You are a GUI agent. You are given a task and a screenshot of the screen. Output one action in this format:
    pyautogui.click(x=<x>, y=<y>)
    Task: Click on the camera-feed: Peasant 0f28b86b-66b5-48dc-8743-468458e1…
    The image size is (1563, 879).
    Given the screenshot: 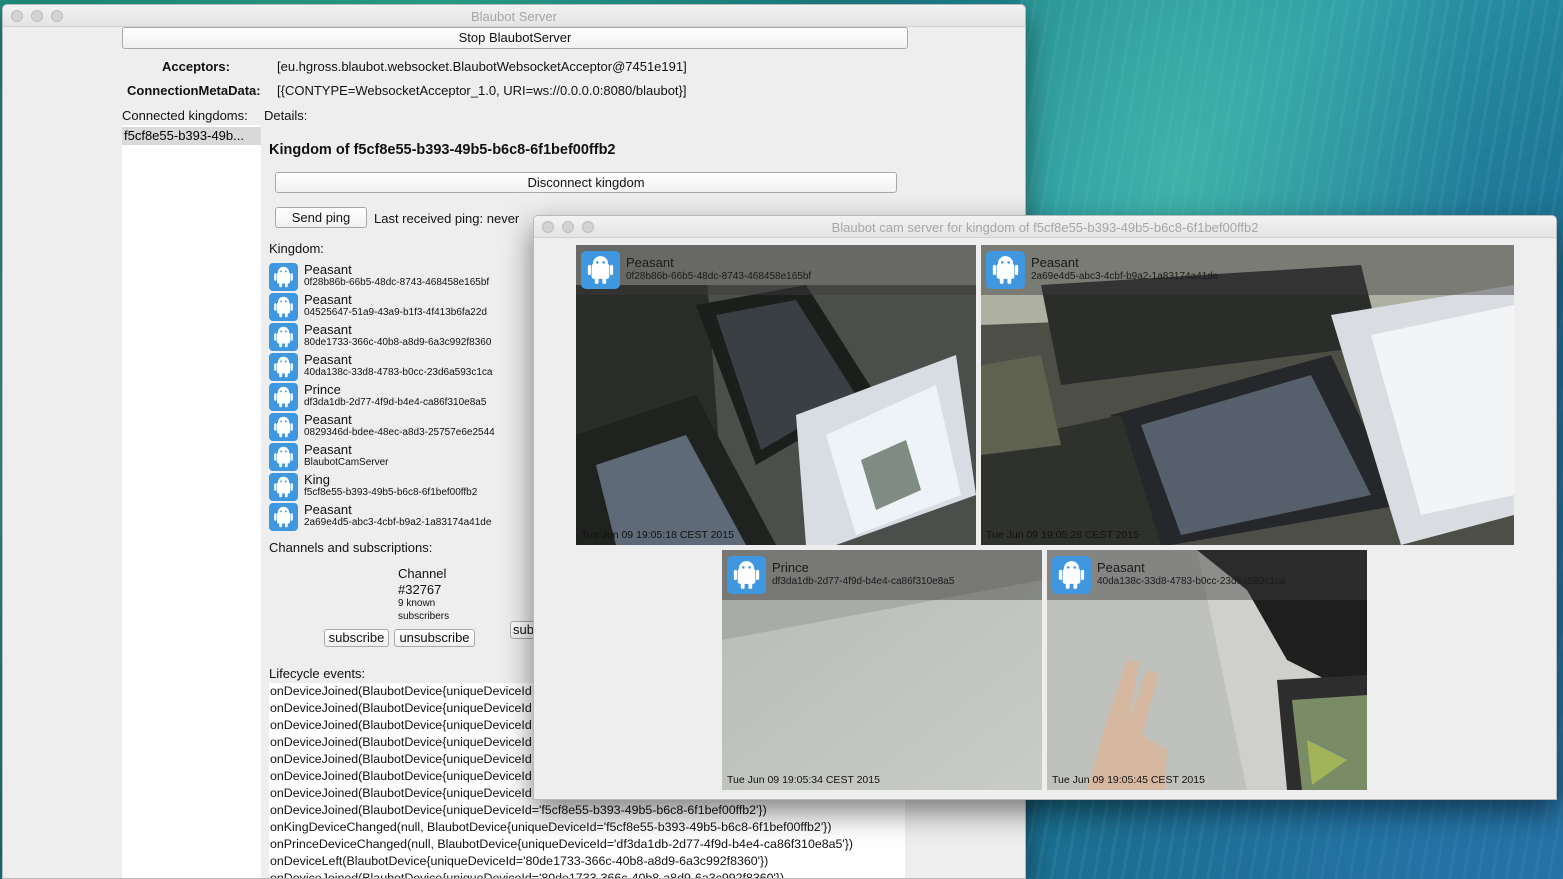 What is the action you would take?
    pyautogui.click(x=776, y=395)
    